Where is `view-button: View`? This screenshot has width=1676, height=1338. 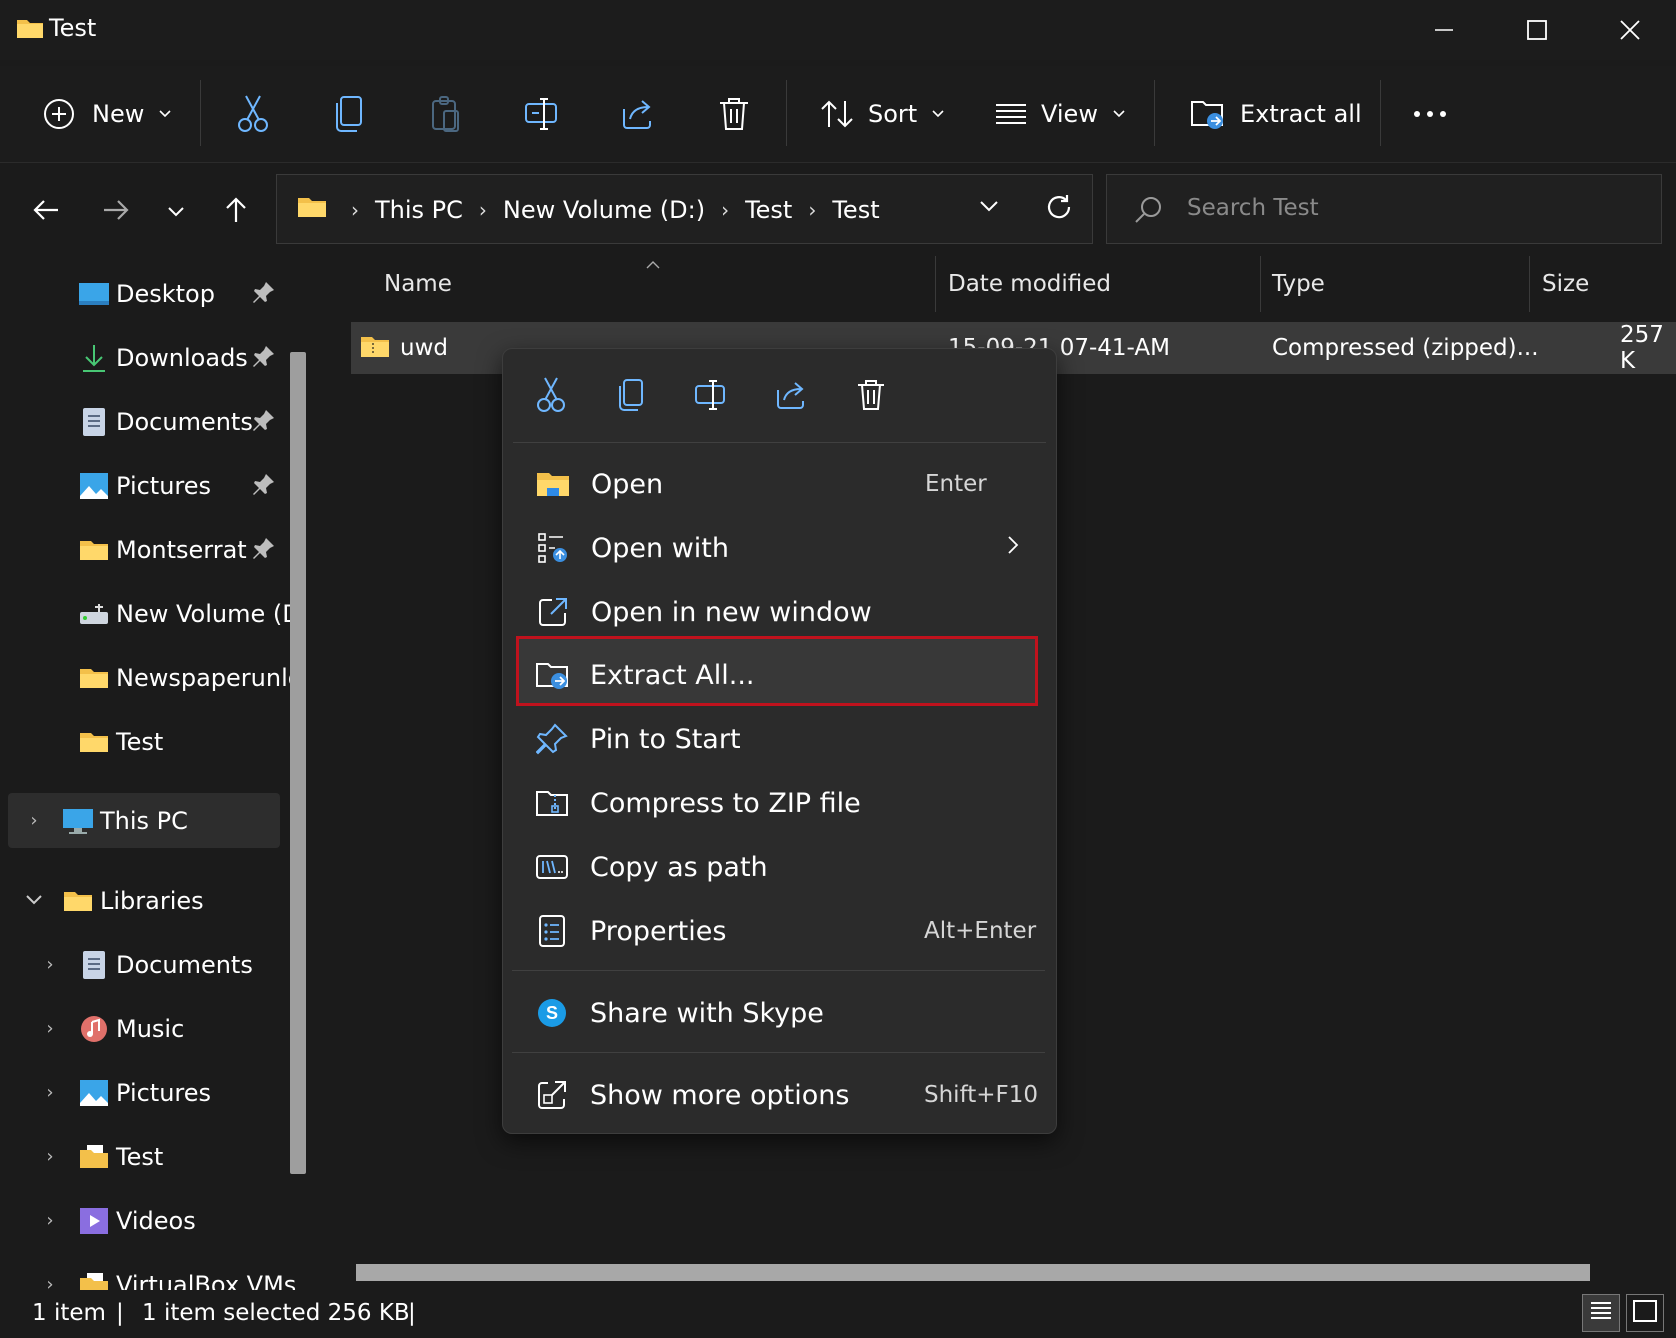
view-button: View is located at coordinates (1060, 114).